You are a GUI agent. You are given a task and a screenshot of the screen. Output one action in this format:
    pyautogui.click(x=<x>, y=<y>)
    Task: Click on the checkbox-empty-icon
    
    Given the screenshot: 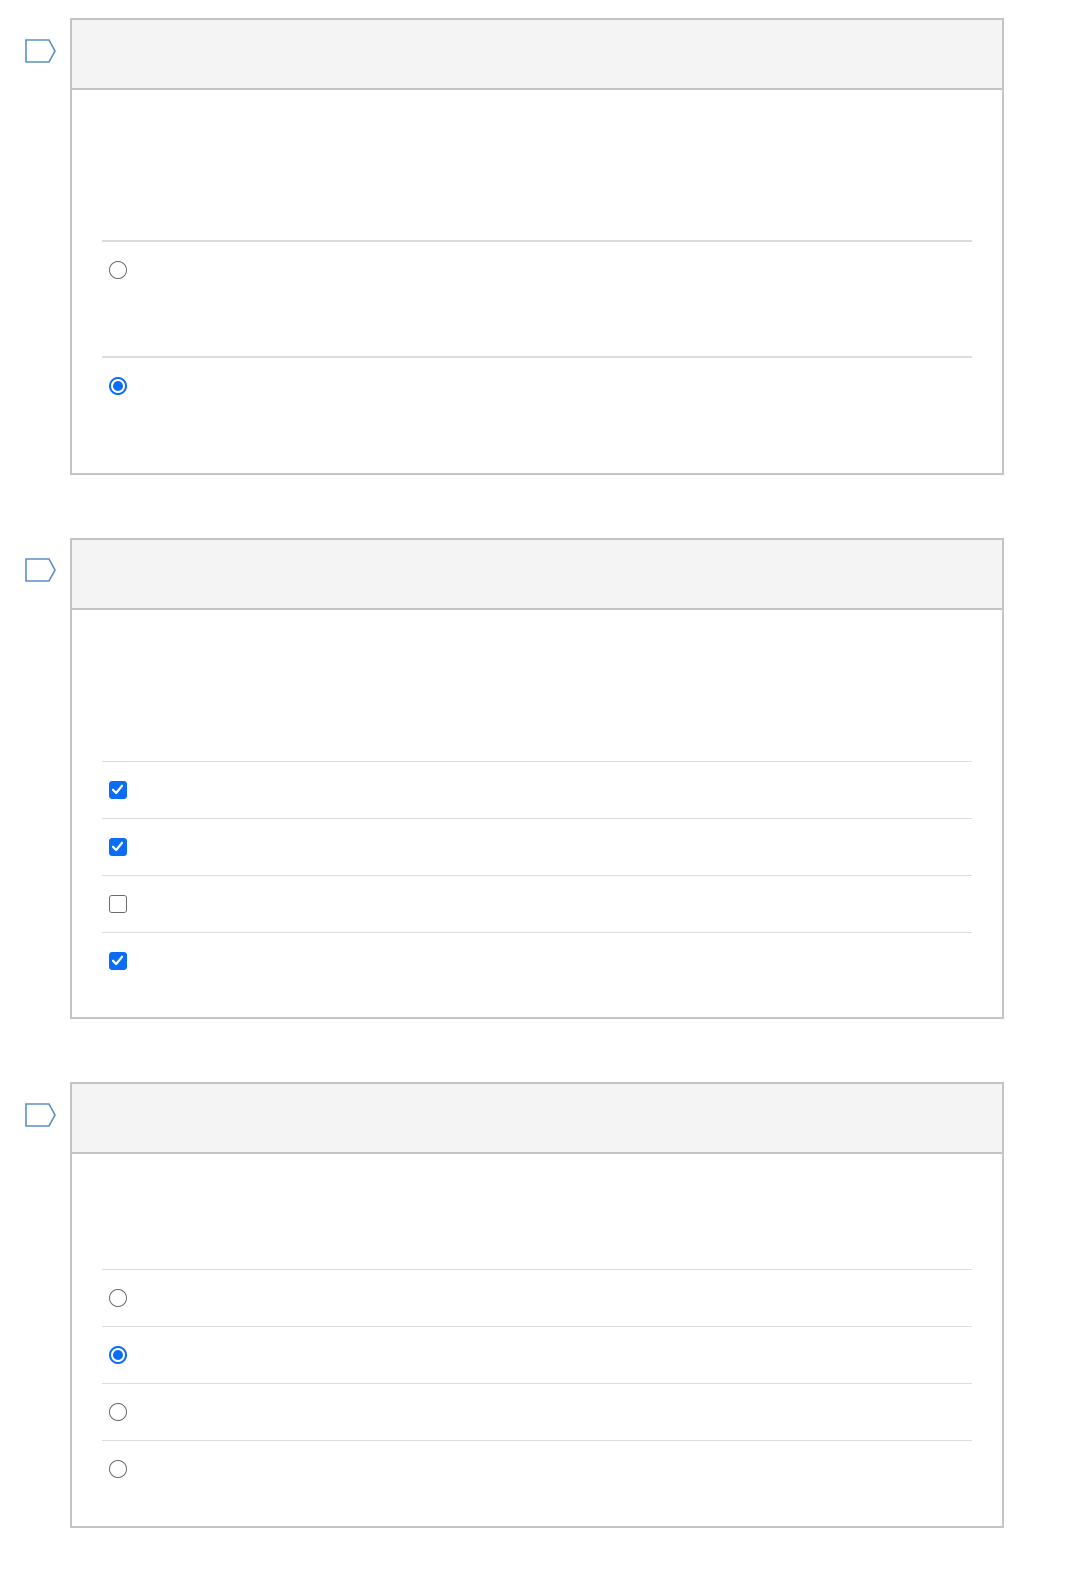 What is the action you would take?
    pyautogui.click(x=118, y=904)
    